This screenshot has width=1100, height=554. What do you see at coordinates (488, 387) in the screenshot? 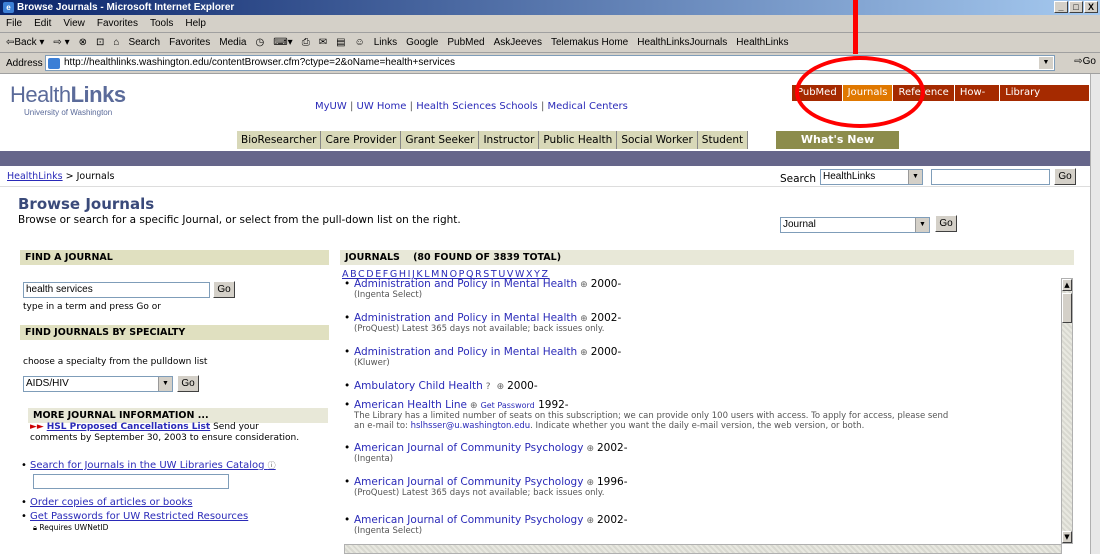
I see `help-icon: ?` at bounding box center [488, 387].